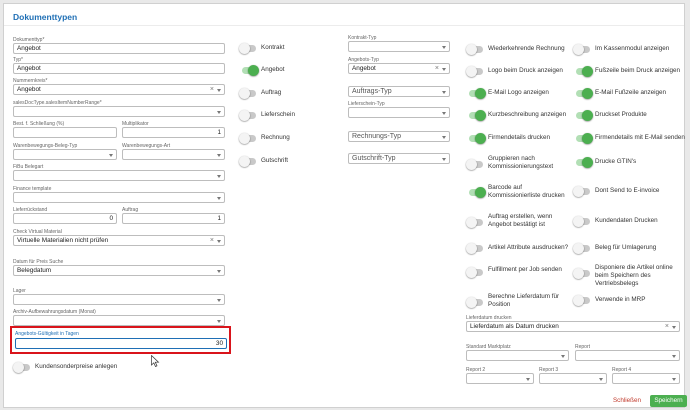 The width and height of the screenshot is (690, 410). I want to click on nummernkreis-select: Angebot ×, so click(119, 89).